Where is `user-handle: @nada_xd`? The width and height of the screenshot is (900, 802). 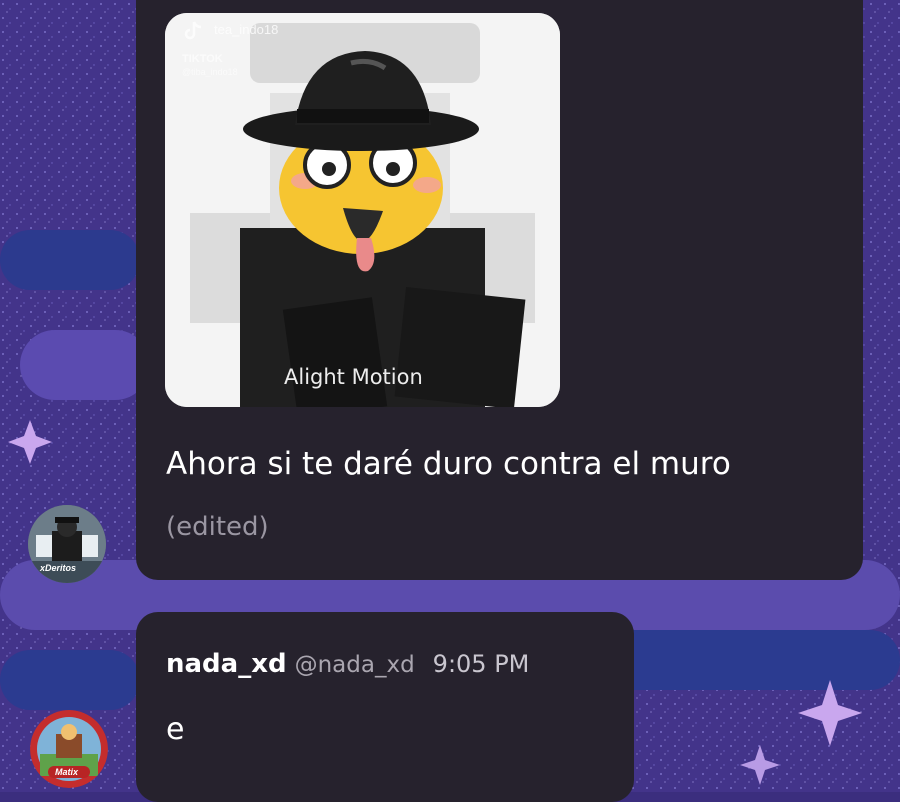
user-handle: @nada_xd is located at coordinates (354, 665).